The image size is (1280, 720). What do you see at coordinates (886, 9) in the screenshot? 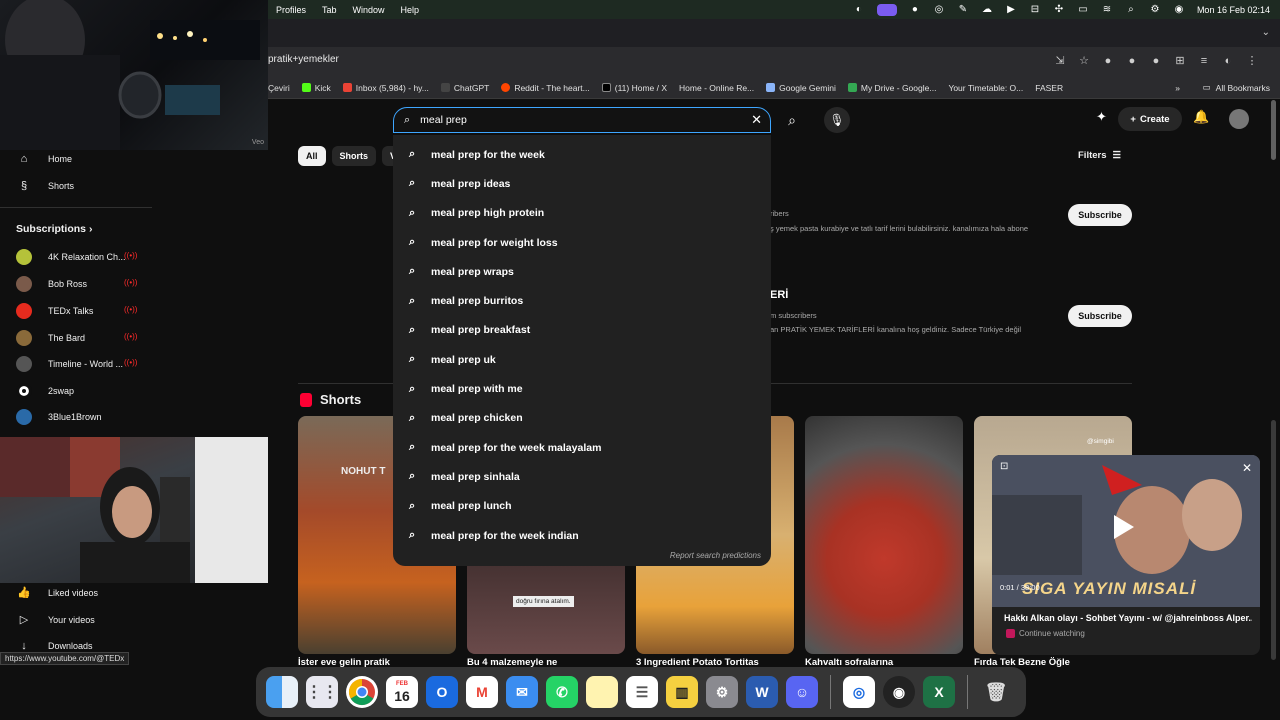
I see `screen-share-icon` at bounding box center [886, 9].